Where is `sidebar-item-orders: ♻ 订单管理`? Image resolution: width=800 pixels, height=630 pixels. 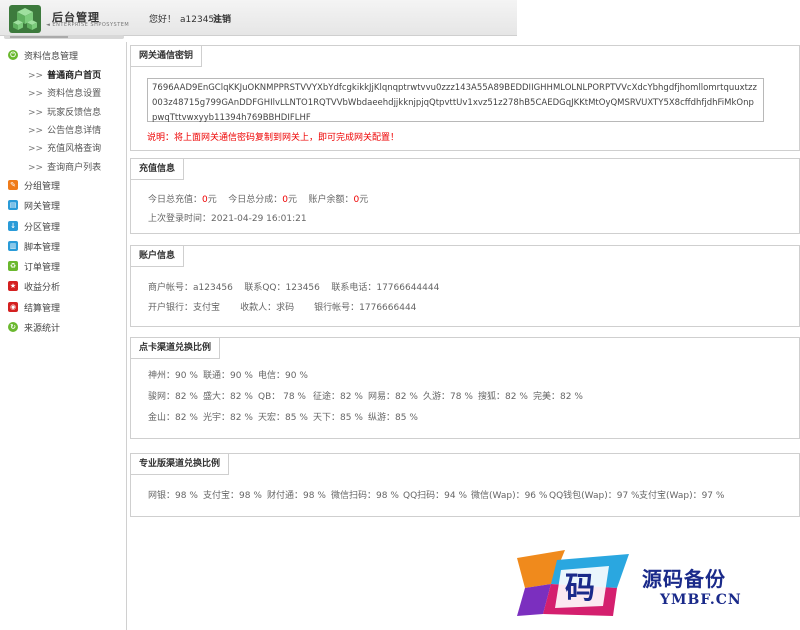 sidebar-item-orders: ♻ 订单管理 is located at coordinates (34, 266).